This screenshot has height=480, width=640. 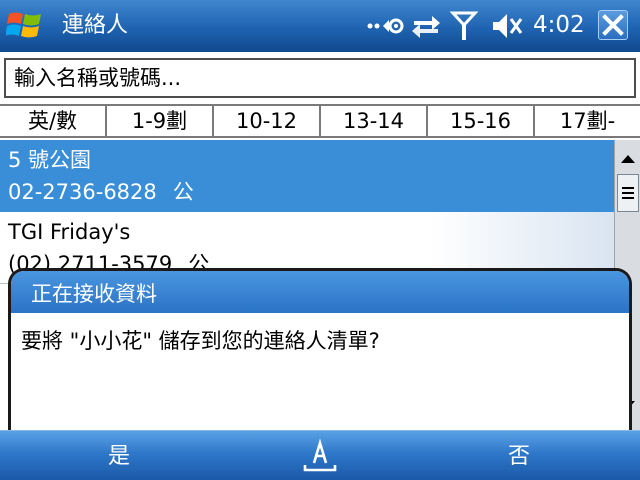 I want to click on contact-phone: 02-2736-6828, so click(x=82, y=192).